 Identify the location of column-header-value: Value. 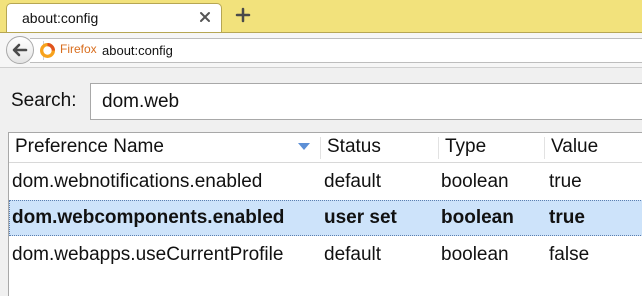
(593, 147).